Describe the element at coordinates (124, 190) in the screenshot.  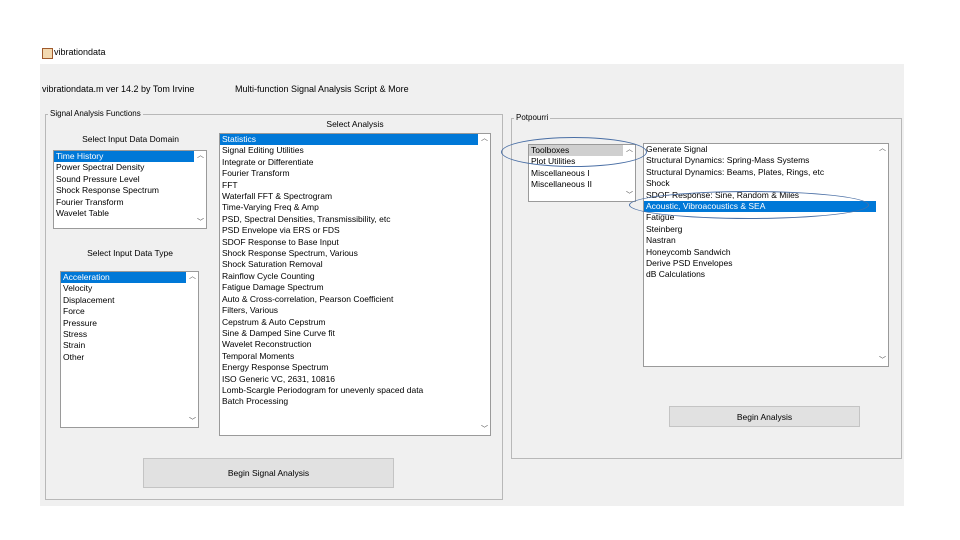
I see `domain-list-item: Shock Response Spectrum` at that location.